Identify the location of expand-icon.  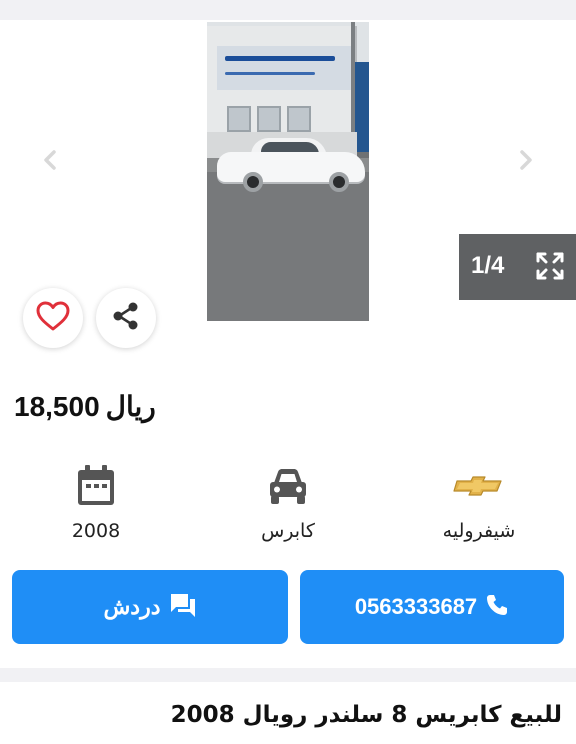
(550, 266).